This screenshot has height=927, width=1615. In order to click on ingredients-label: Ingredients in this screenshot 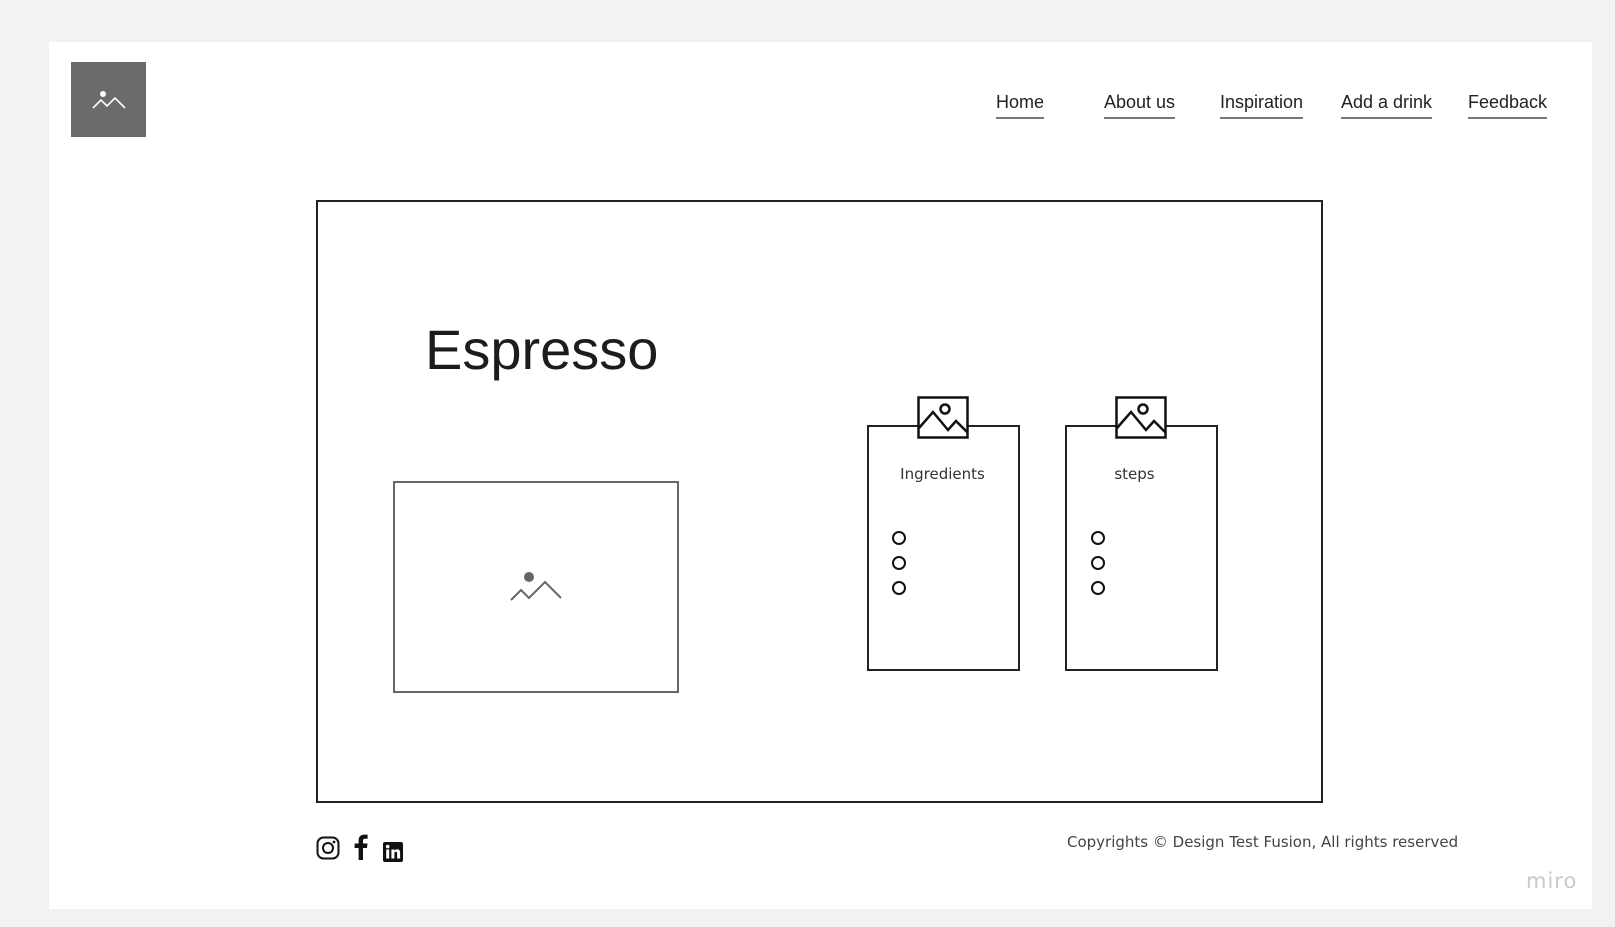, I will do `click(942, 474)`.